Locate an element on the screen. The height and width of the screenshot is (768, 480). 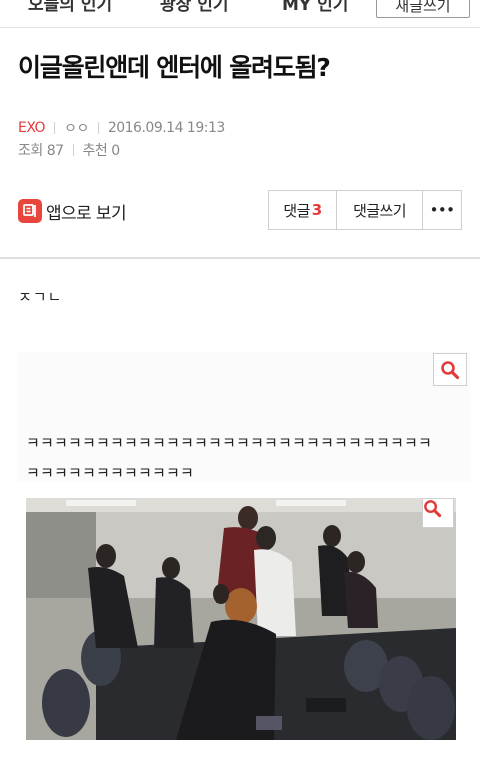
post-action-group: 댓글 3 댓글쓰기 ••• is located at coordinates (365, 210).